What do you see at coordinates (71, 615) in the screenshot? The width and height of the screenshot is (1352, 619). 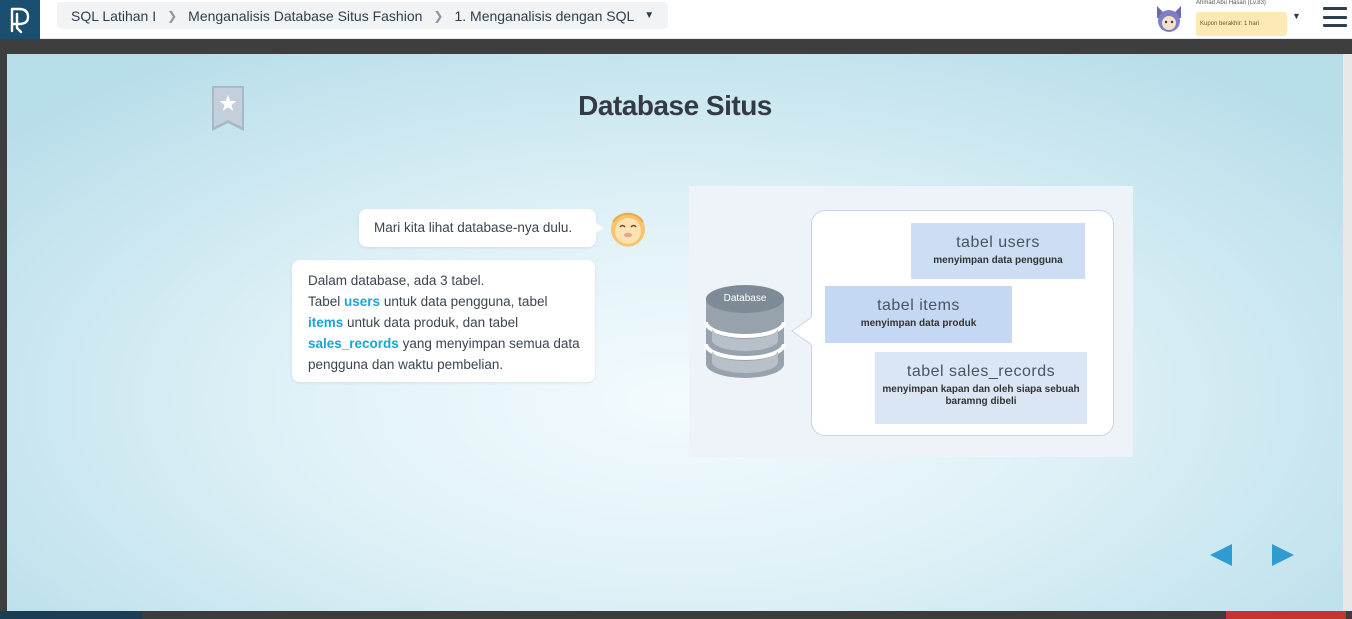 I see `bottom-left-tab` at bounding box center [71, 615].